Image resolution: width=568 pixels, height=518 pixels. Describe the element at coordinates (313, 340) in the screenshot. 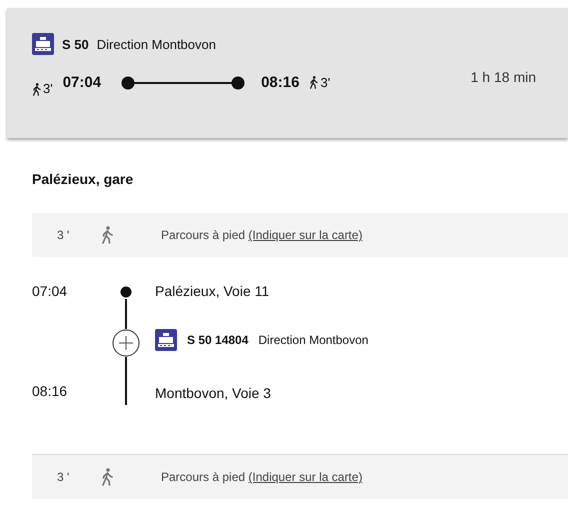

I see `train-direction: Direction Montbovon` at that location.